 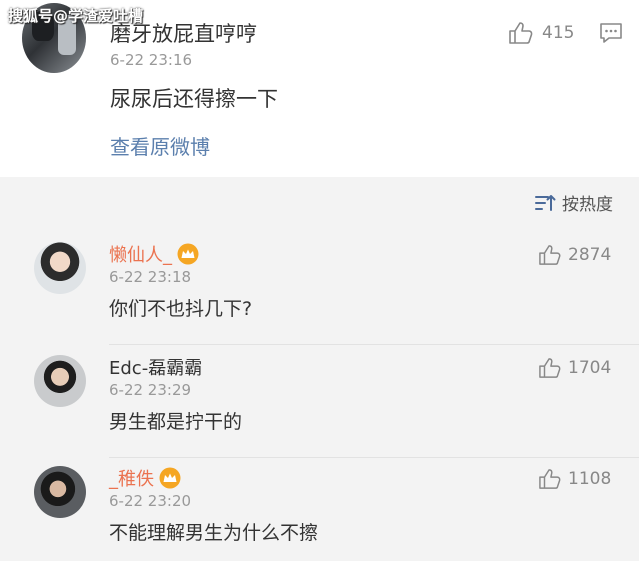 I want to click on comment-like-button: 1704, so click(x=574, y=368).